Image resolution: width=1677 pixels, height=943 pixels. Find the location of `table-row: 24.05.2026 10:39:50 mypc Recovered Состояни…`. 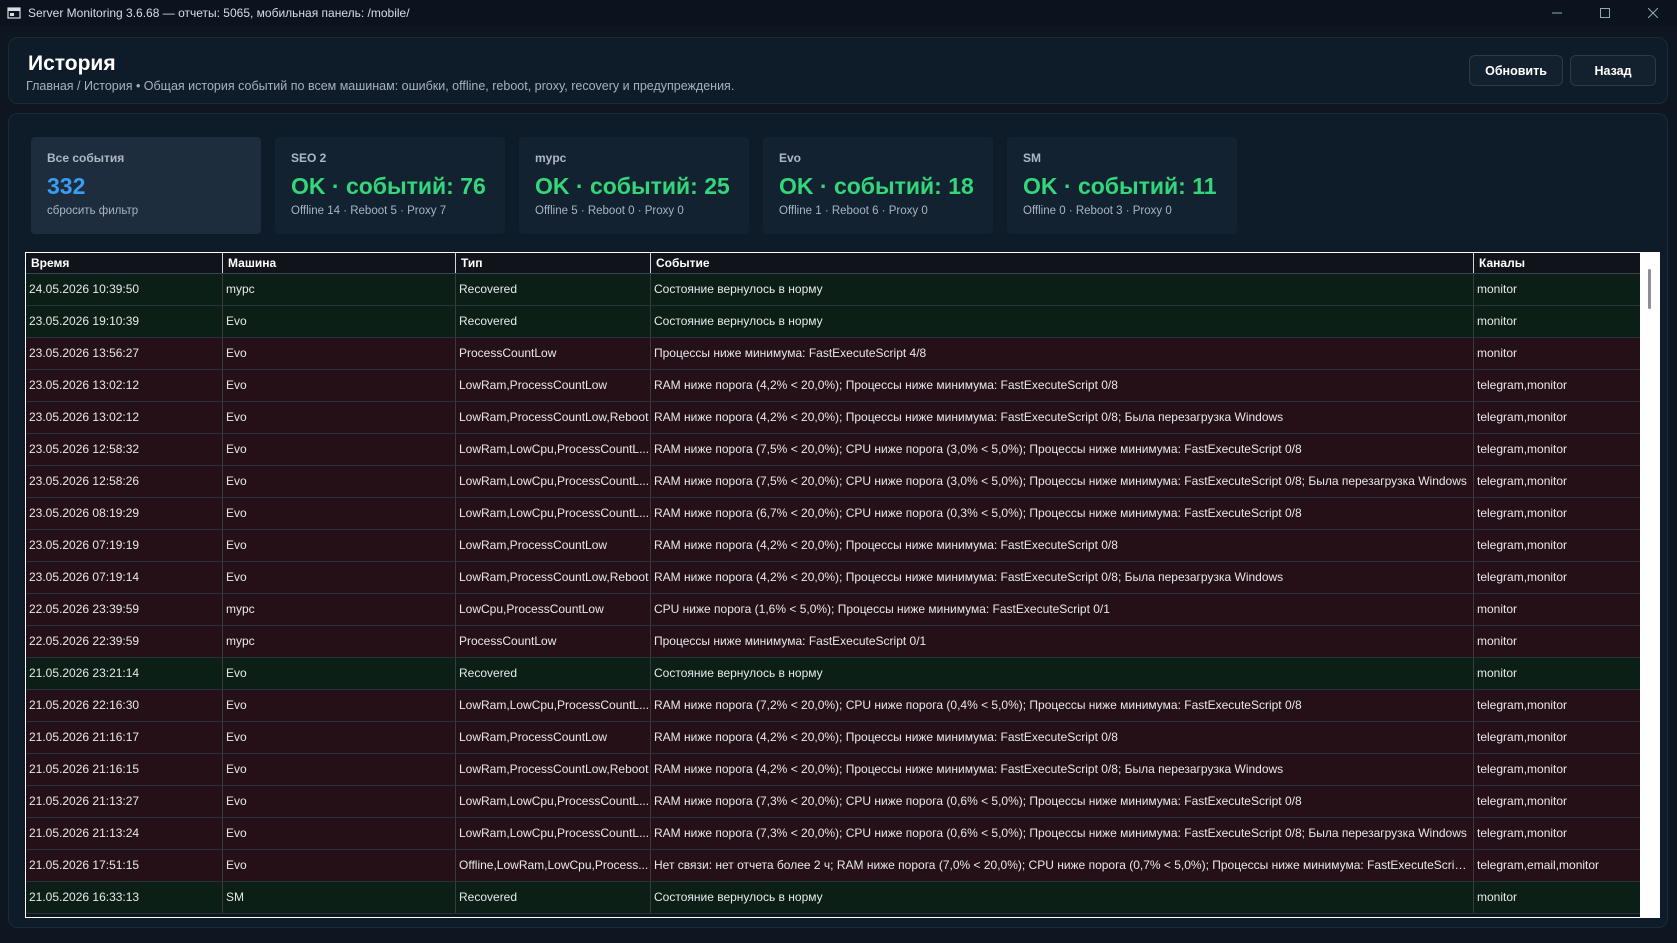

table-row: 24.05.2026 10:39:50 mypc Recovered Состояни… is located at coordinates (833, 290).